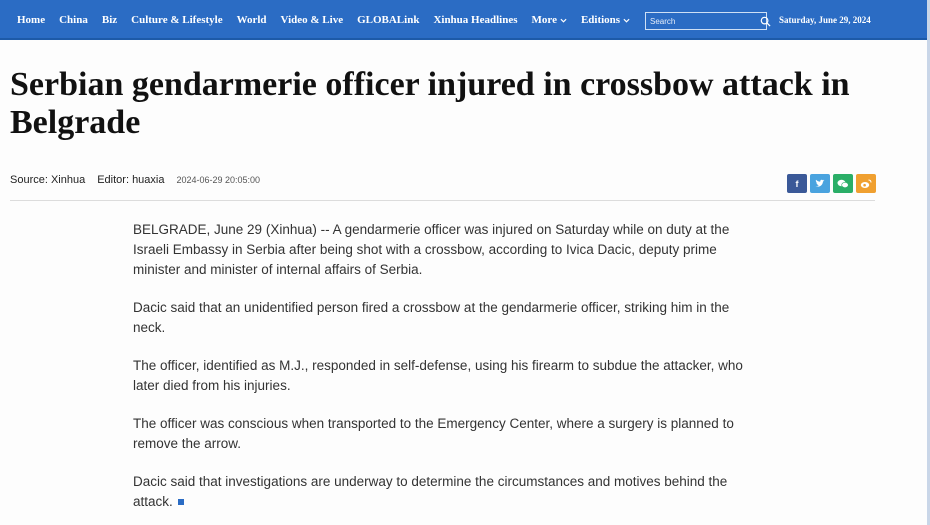 Image resolution: width=930 pixels, height=525 pixels. I want to click on nav-item-label: Editions, so click(600, 20).